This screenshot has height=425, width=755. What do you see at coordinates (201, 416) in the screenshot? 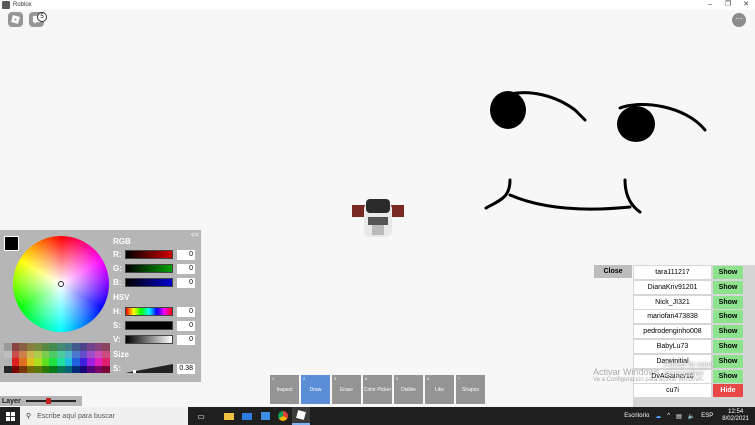
I see `task-view-icon: ▭` at bounding box center [201, 416].